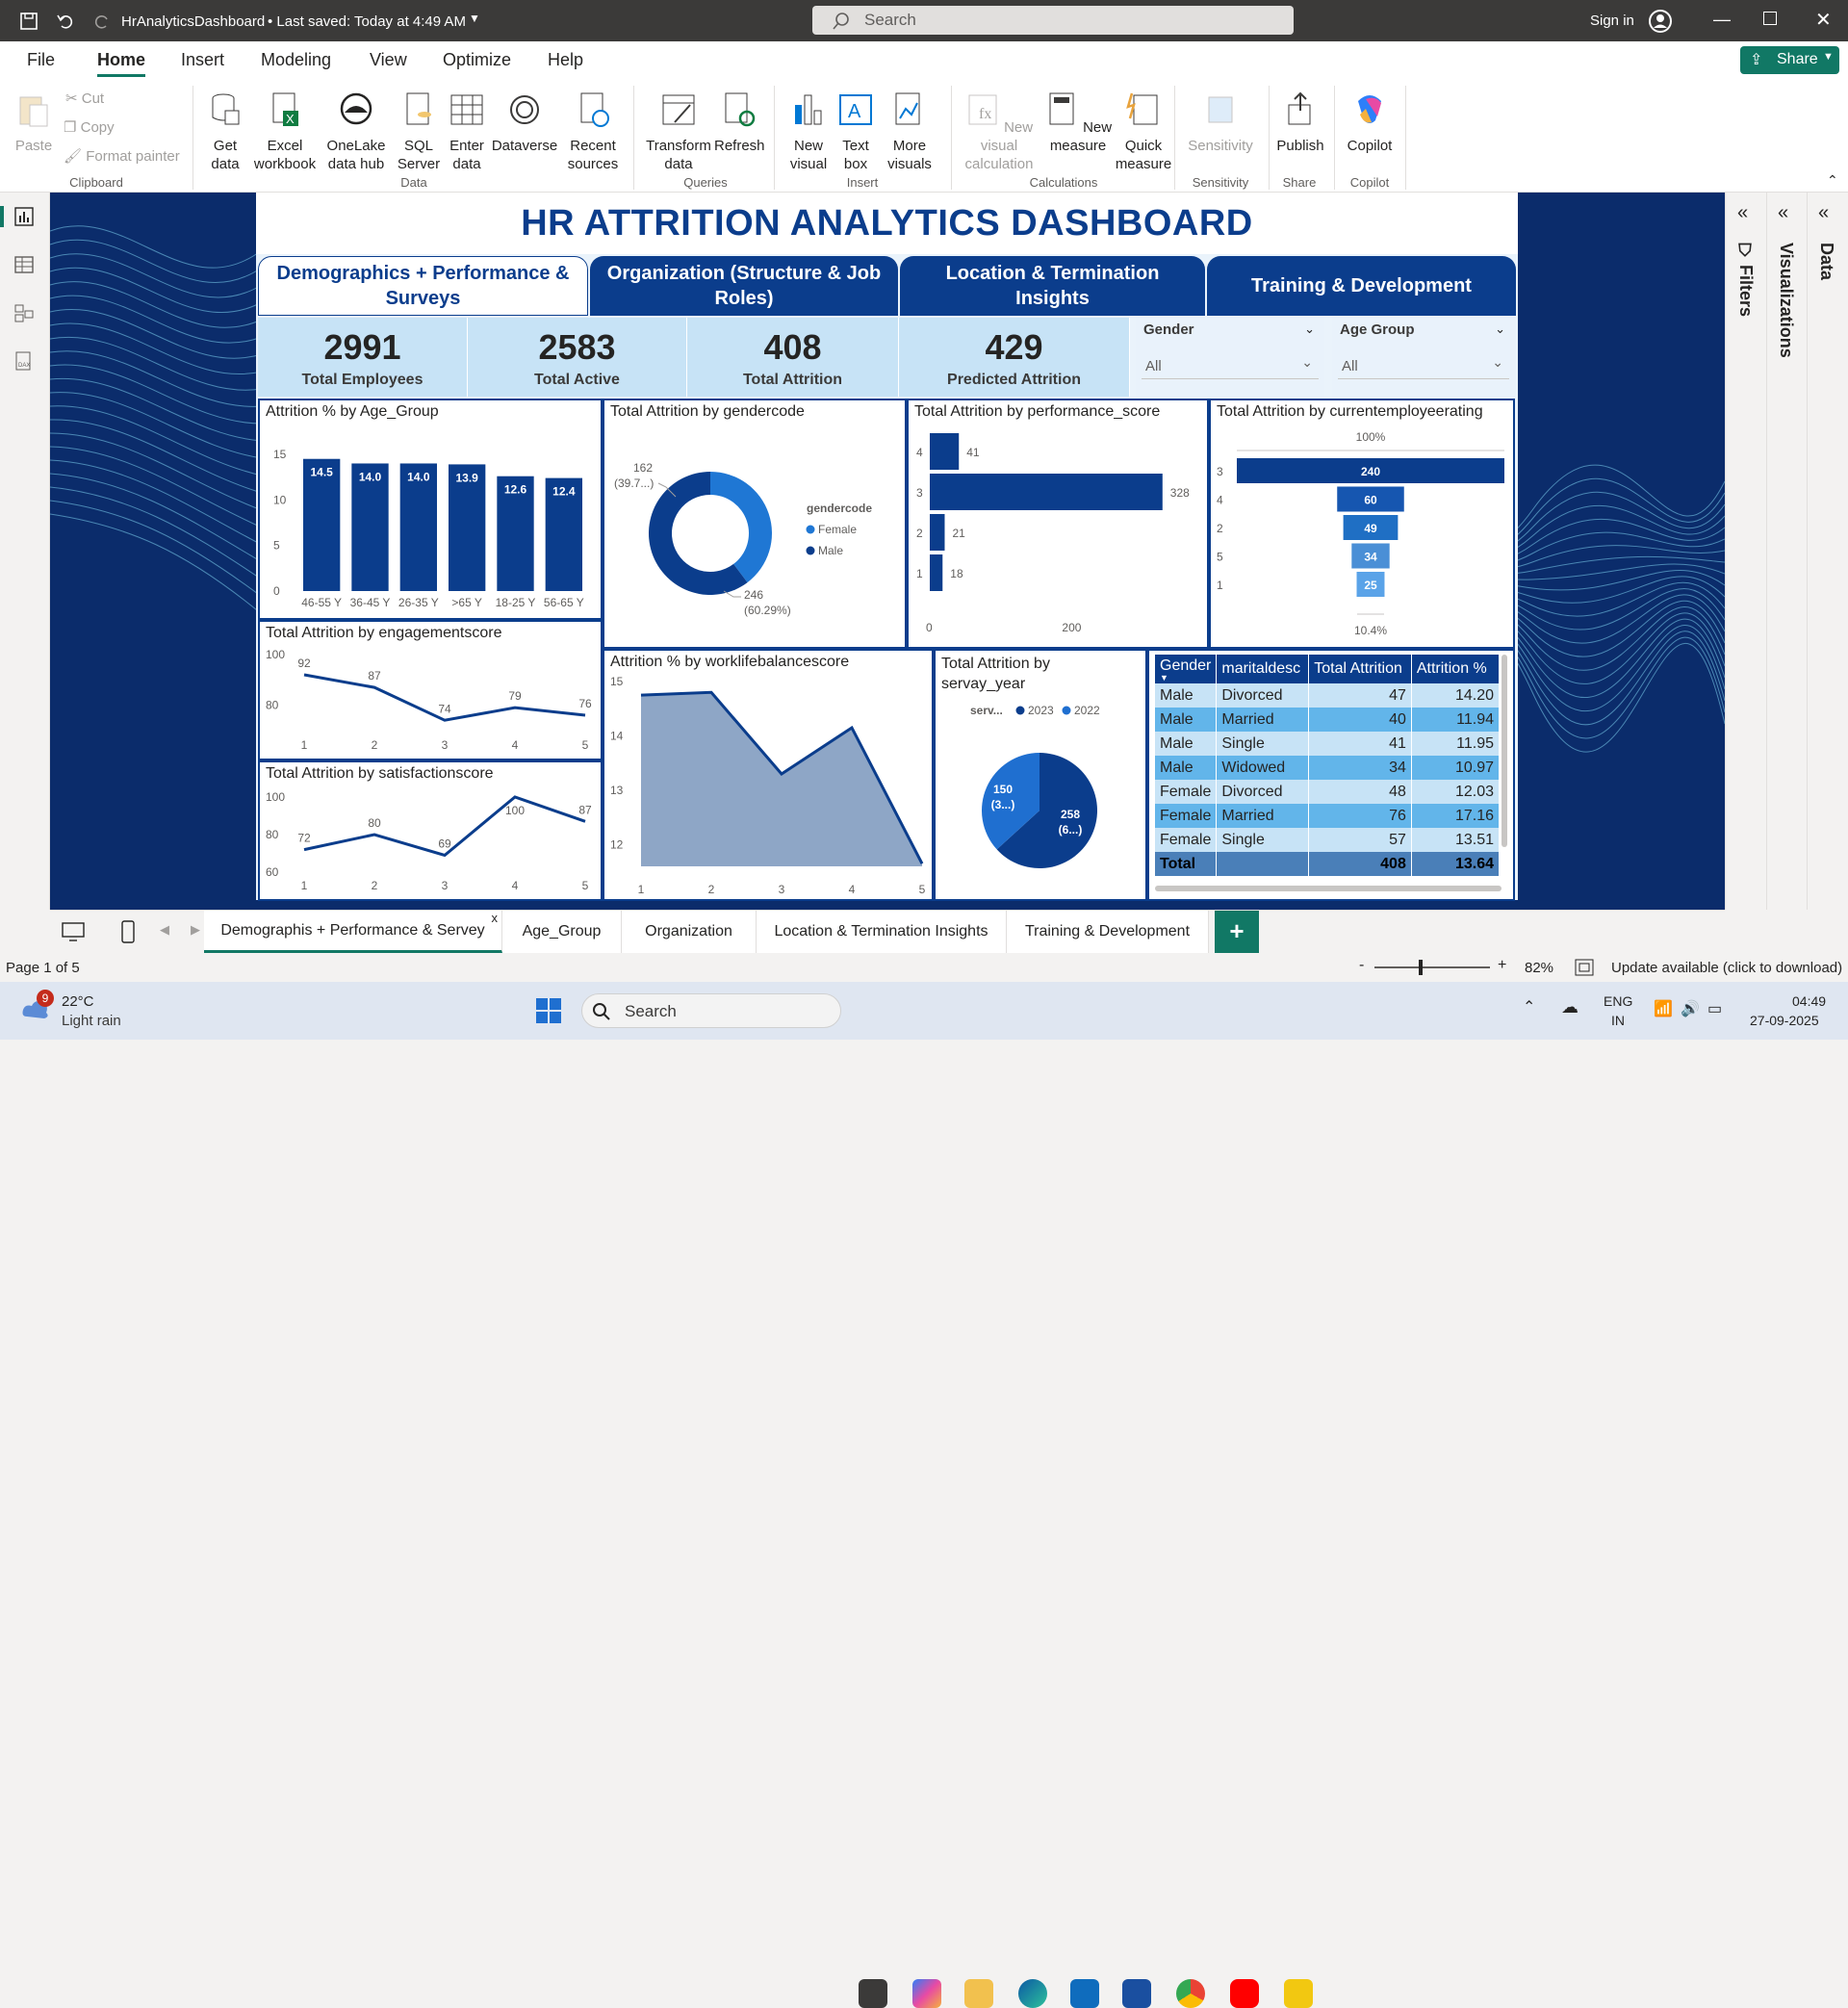 Image resolution: width=1848 pixels, height=2008 pixels. What do you see at coordinates (495, 918) in the screenshot?
I see `close-tab-icon: x` at bounding box center [495, 918].